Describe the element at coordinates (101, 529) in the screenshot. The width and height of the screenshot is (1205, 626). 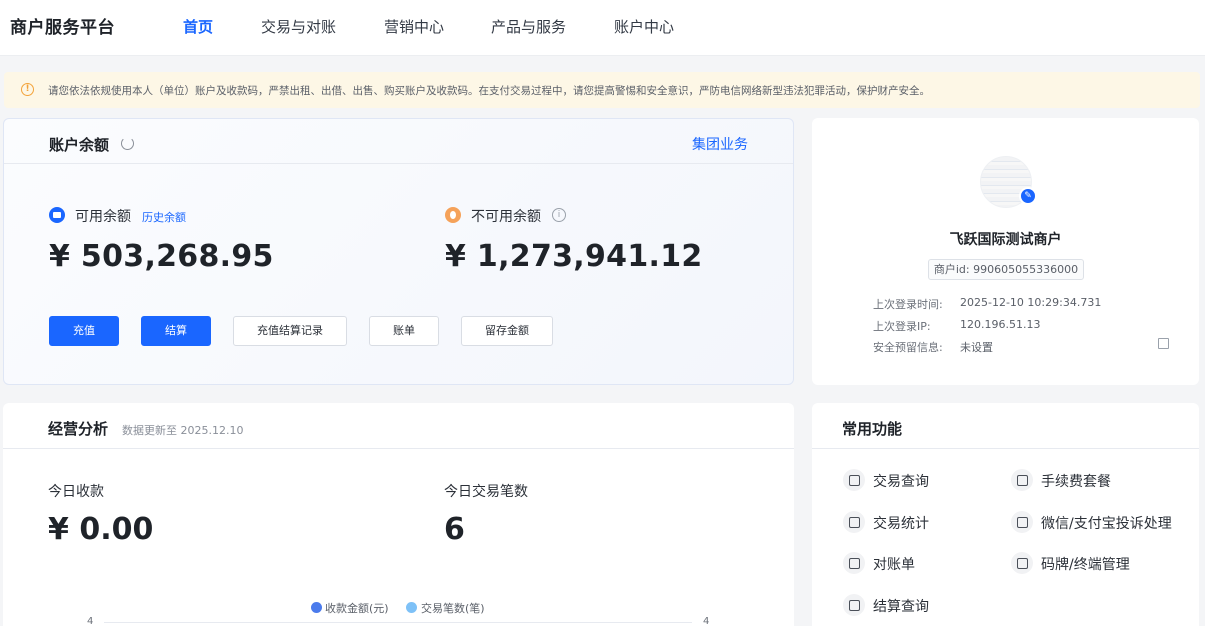
I see `today-income-value: ¥ 0.00` at that location.